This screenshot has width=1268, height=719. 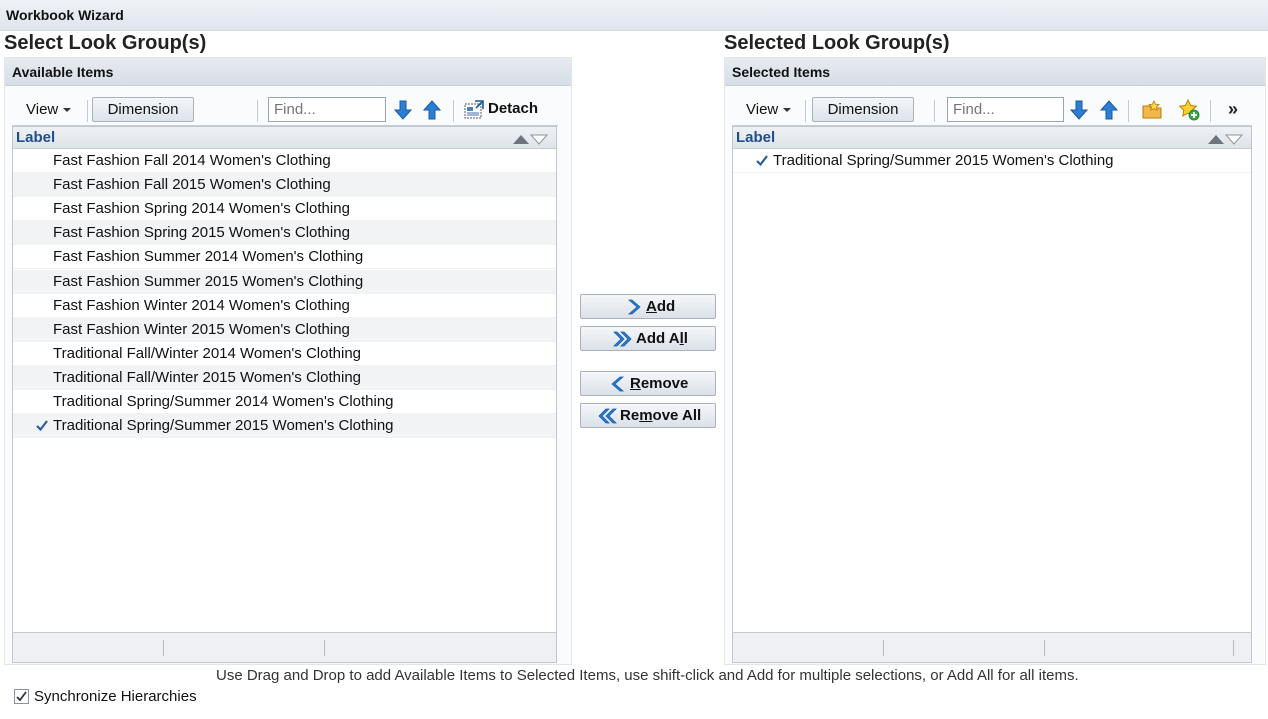 I want to click on detach-icon, so click(x=474, y=112).